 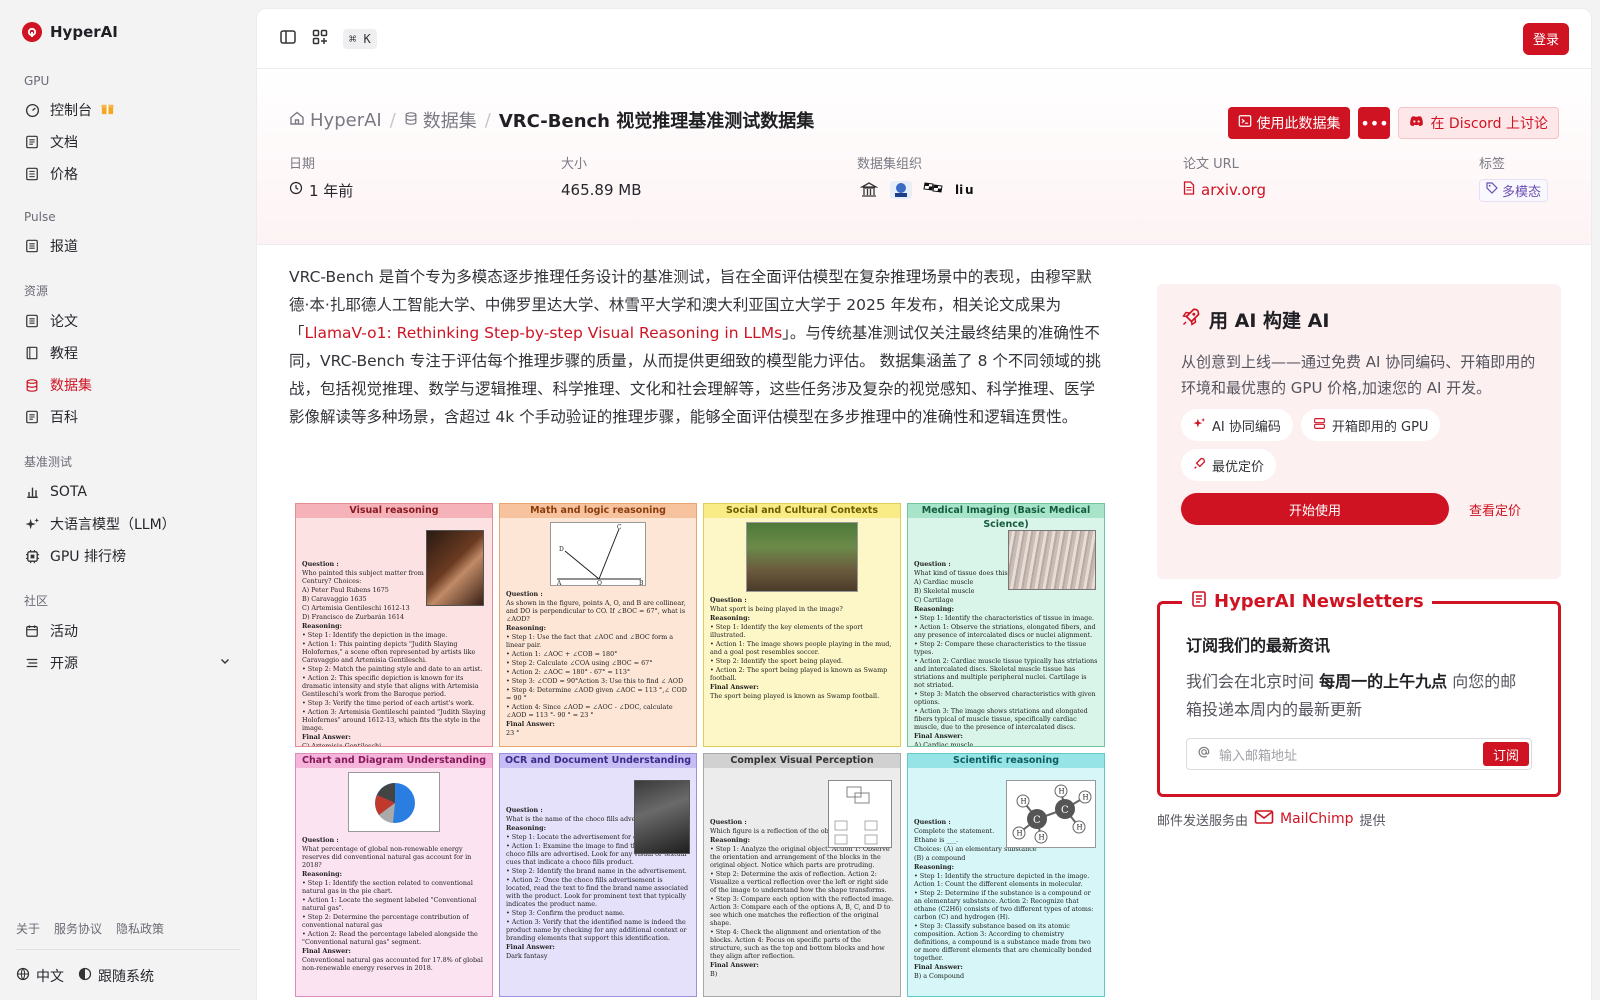 What do you see at coordinates (1203, 821) in the screenshot?
I see `provider-prefix: 邮件发送服务由` at bounding box center [1203, 821].